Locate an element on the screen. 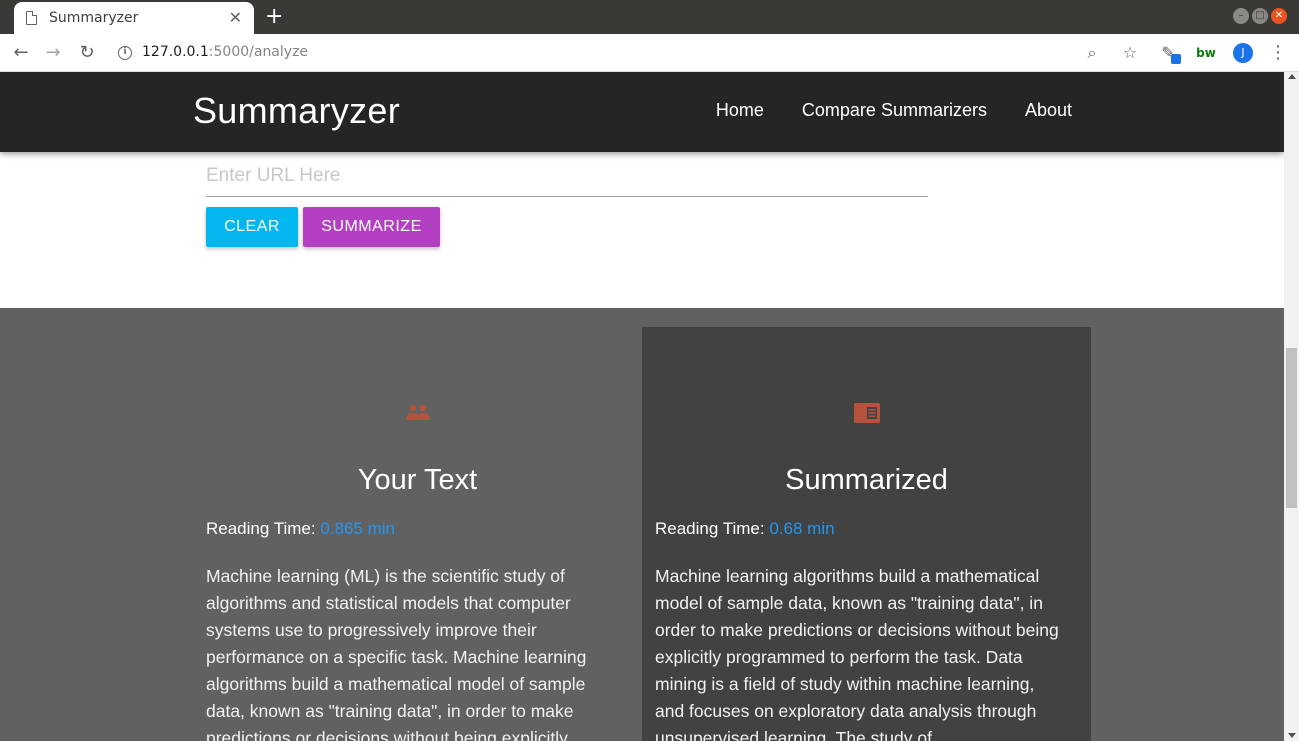  nav-about: About is located at coordinates (1048, 110).